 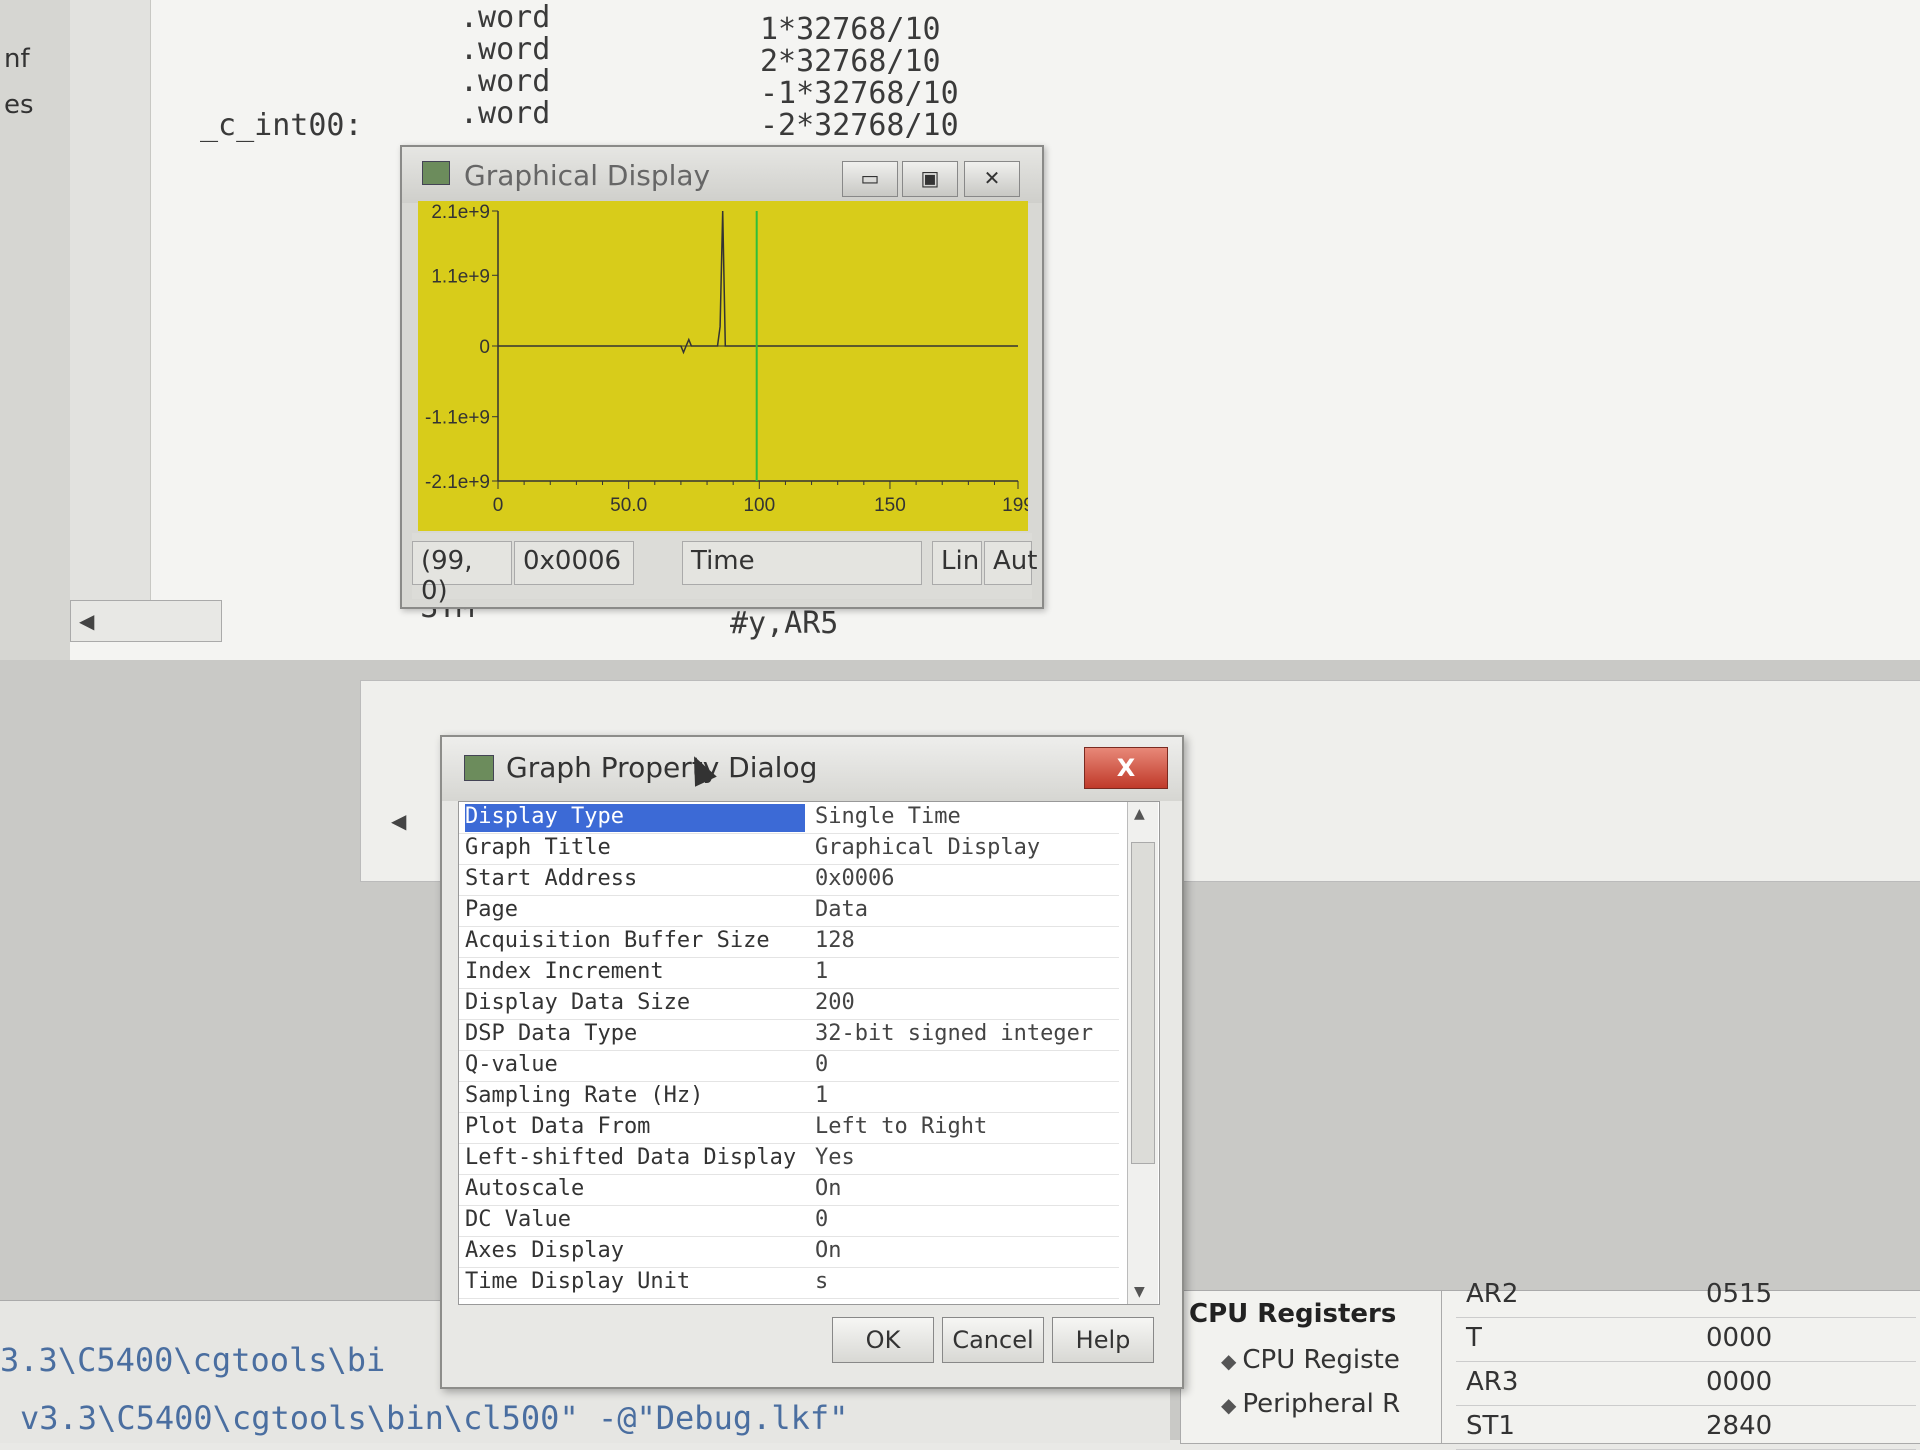 What do you see at coordinates (1686, 1383) in the screenshot?
I see `register-row: AR3 0000` at bounding box center [1686, 1383].